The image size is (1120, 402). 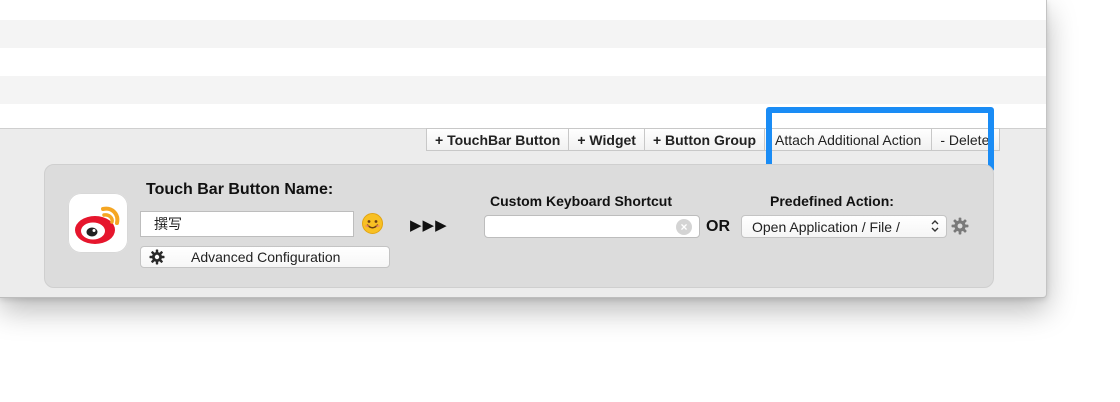 I want to click on keyboard-shortcut-input, so click(x=592, y=226).